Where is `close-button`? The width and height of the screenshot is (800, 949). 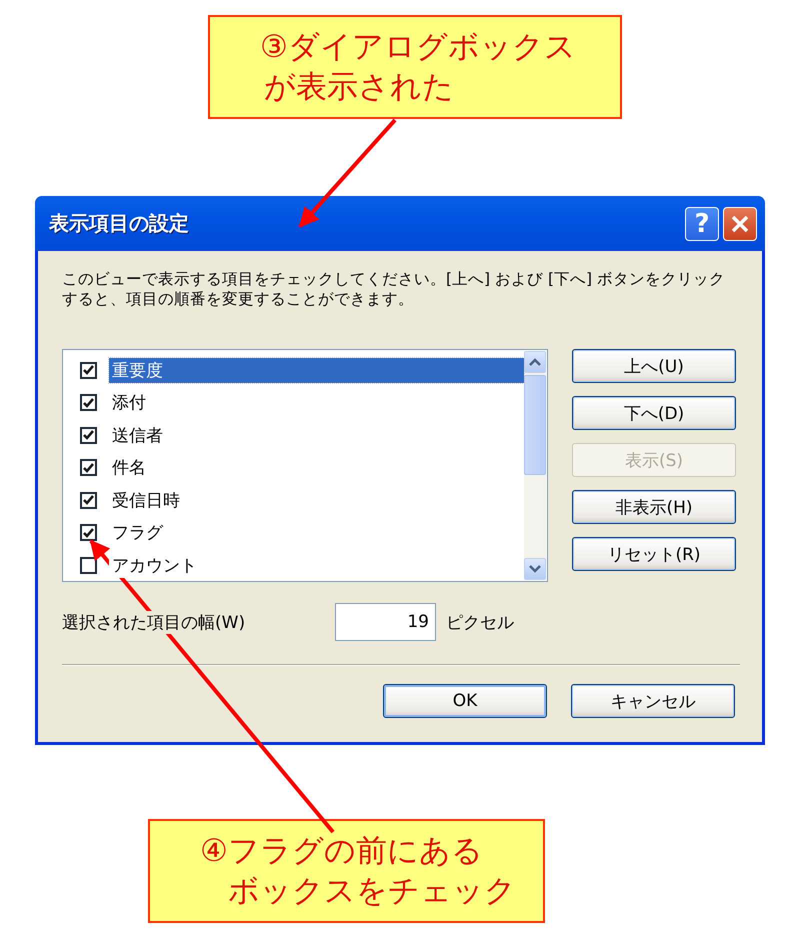 close-button is located at coordinates (740, 223).